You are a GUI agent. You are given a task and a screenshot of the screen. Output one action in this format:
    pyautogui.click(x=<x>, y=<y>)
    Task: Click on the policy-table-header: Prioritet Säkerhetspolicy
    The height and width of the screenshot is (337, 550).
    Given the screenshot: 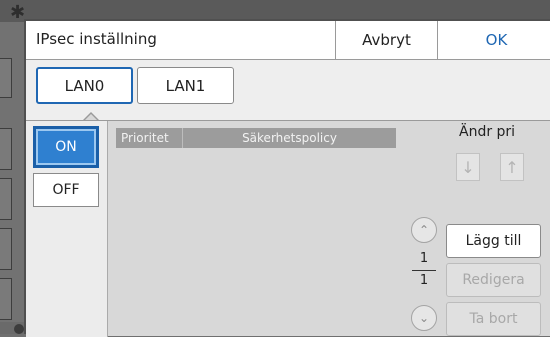 What is the action you would take?
    pyautogui.click(x=256, y=138)
    